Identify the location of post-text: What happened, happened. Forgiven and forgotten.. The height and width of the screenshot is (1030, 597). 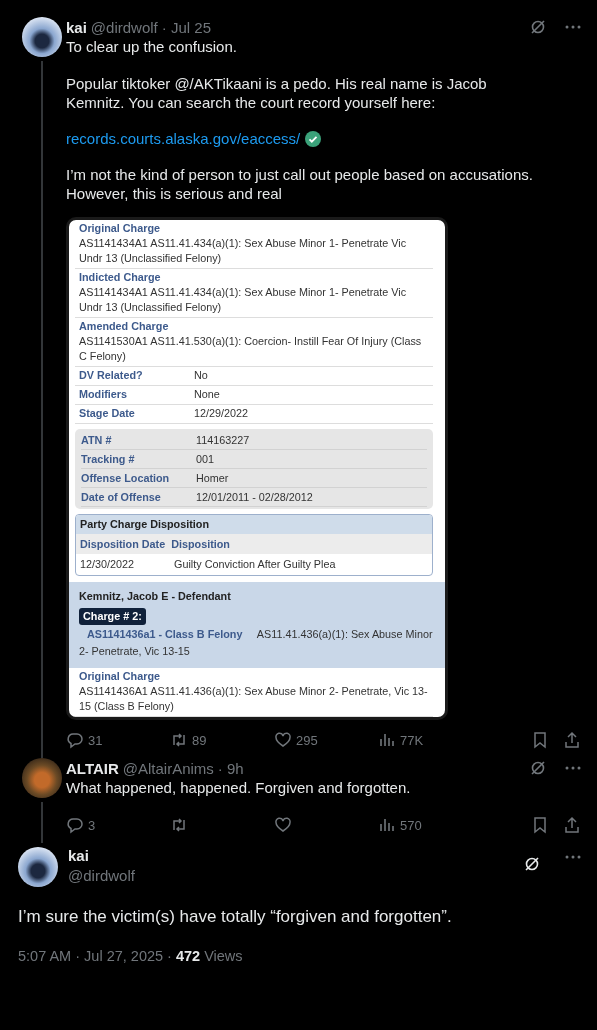
(239, 787).